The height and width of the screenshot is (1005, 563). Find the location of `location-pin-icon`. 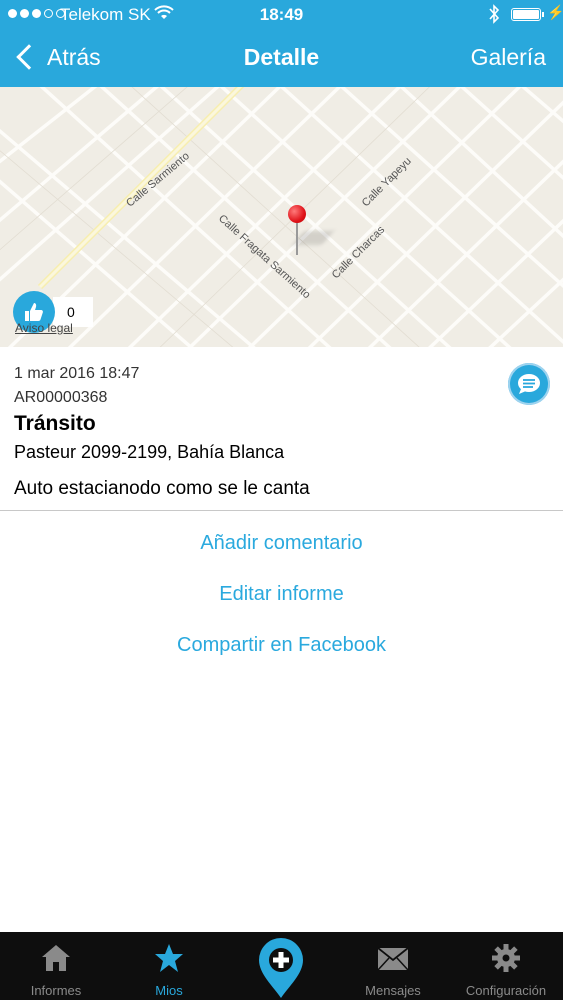

location-pin-icon is located at coordinates (311, 235).